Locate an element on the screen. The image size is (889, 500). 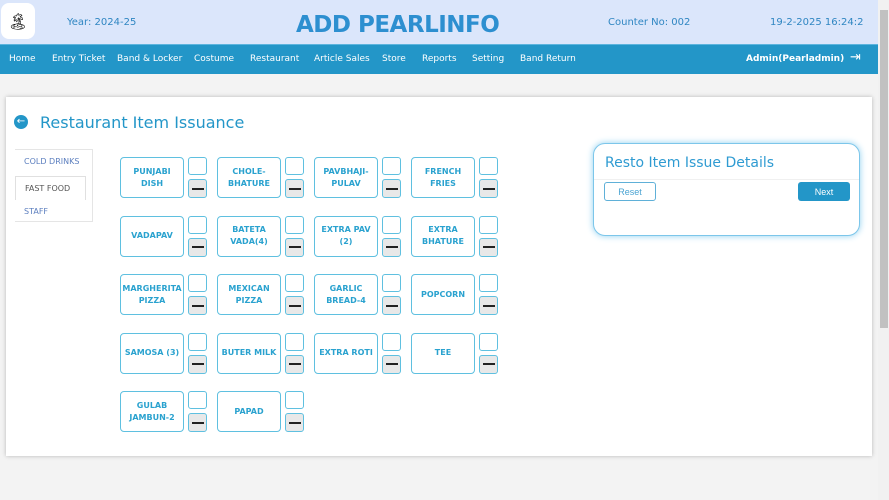
menu-item-button: TEE is located at coordinates (443, 353).